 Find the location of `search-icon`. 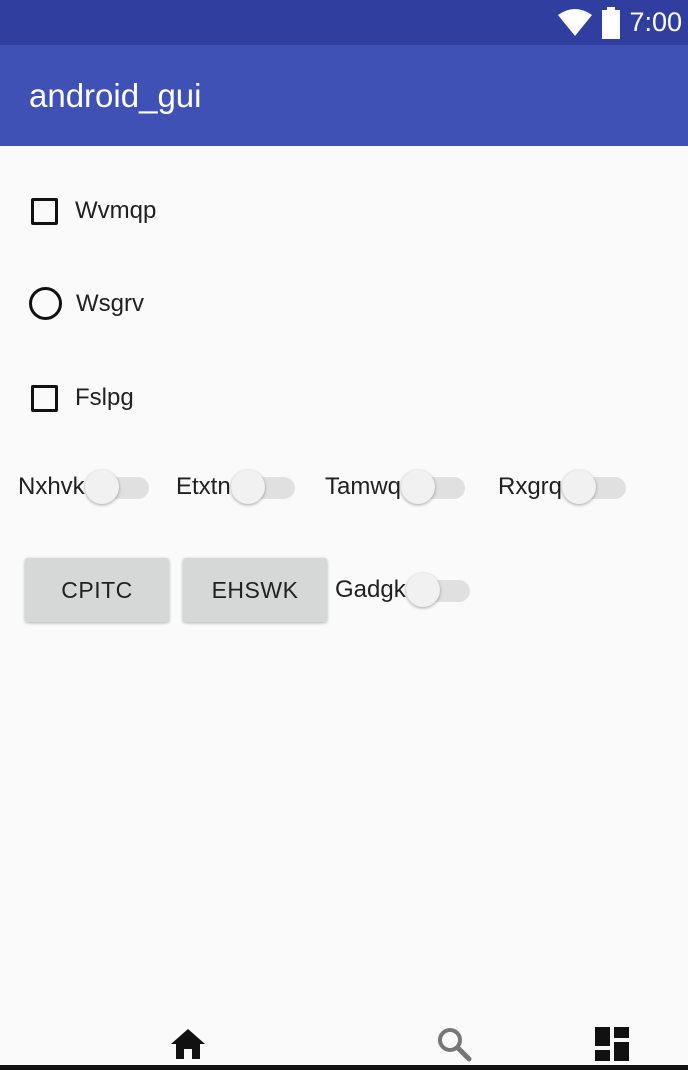

search-icon is located at coordinates (455, 1045).